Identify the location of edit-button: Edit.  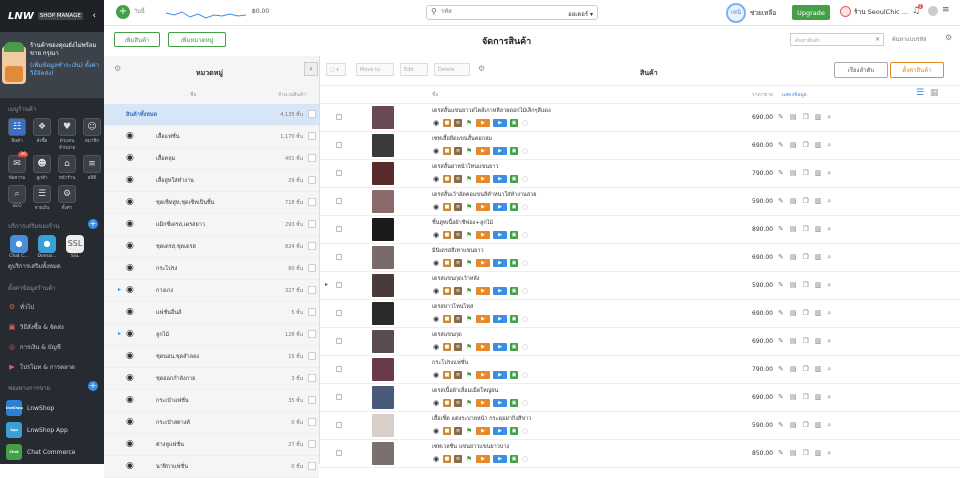
(414, 69).